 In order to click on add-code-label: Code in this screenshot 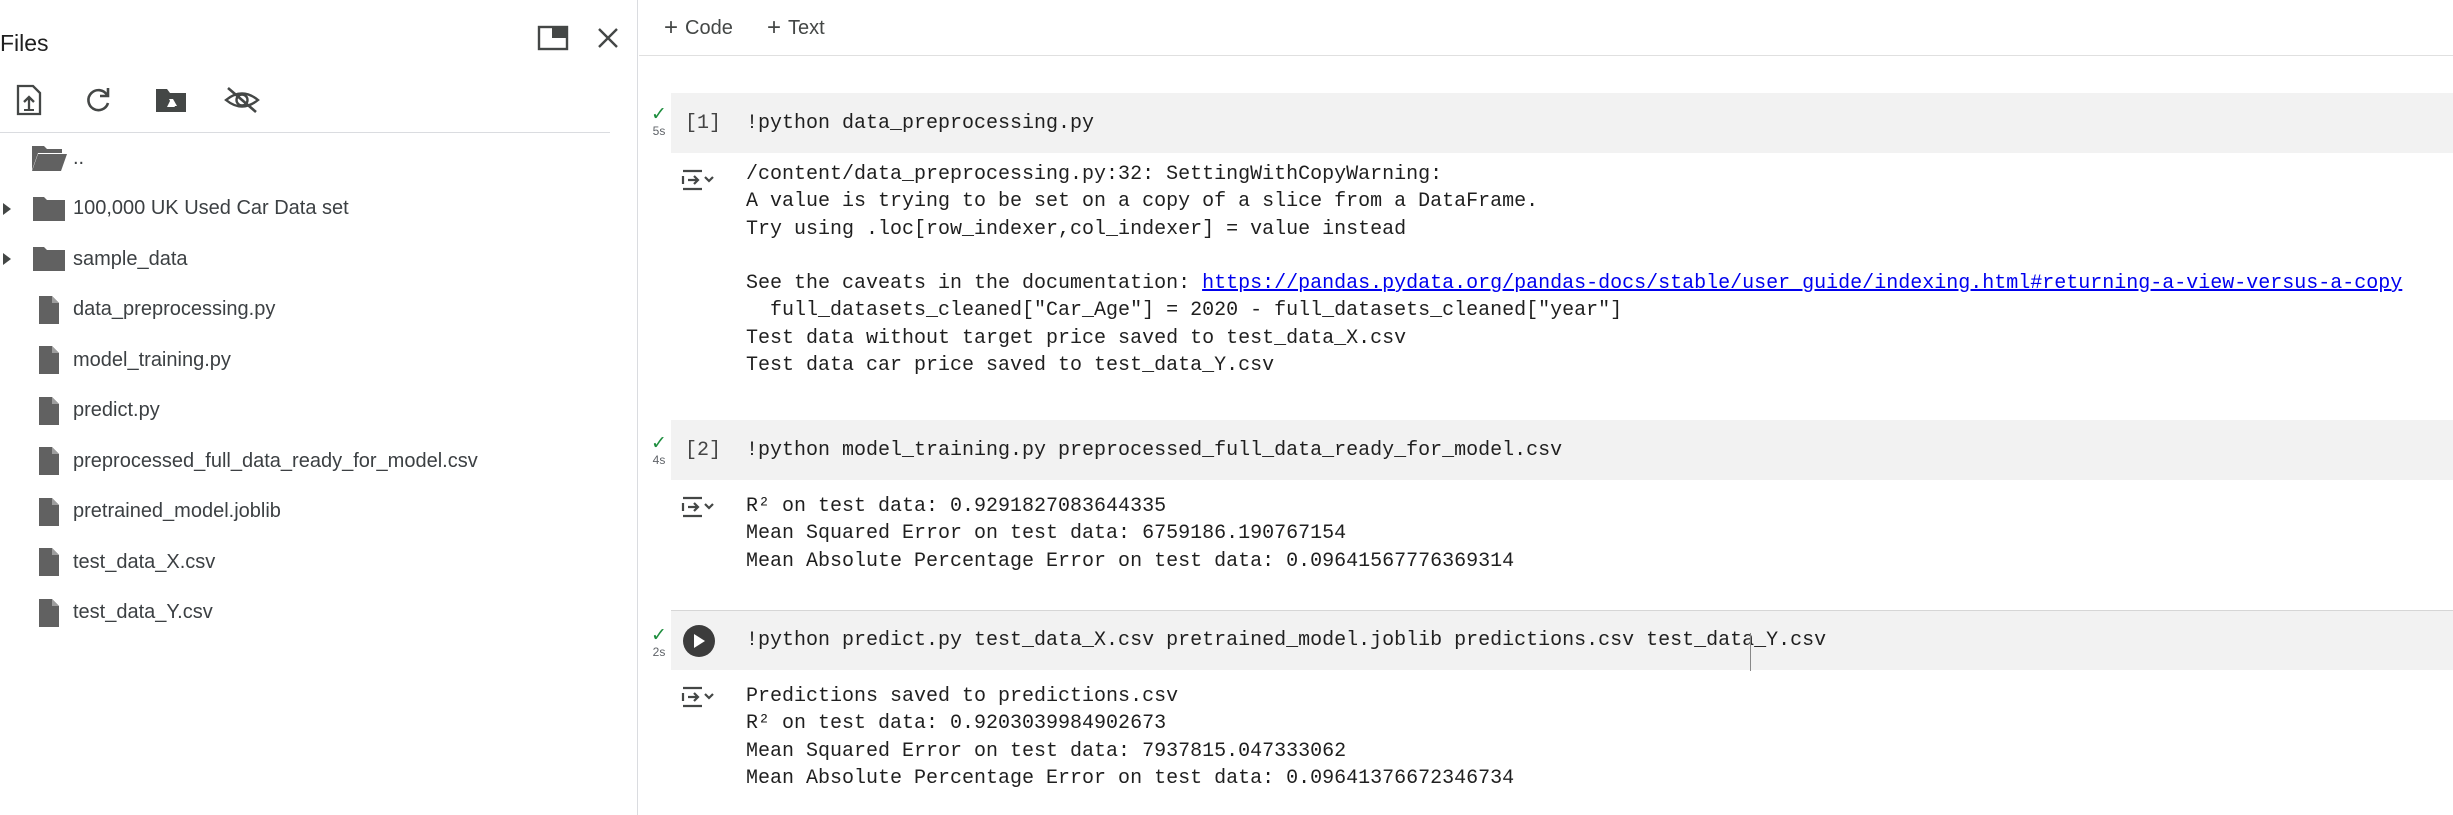, I will do `click(709, 27)`.